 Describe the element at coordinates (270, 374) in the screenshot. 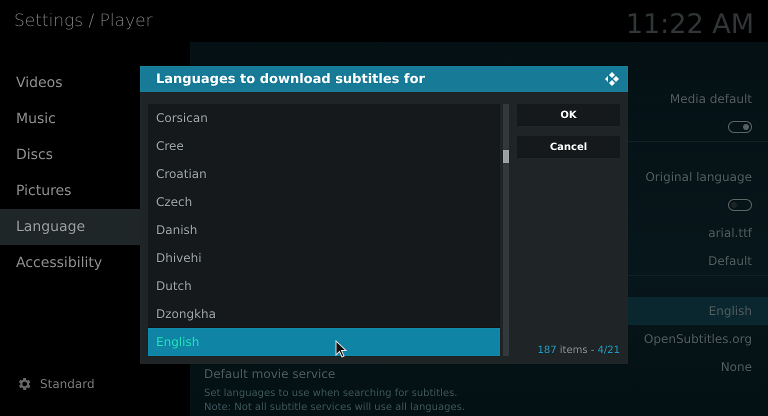

I see `setting-label: Default movie service` at that location.